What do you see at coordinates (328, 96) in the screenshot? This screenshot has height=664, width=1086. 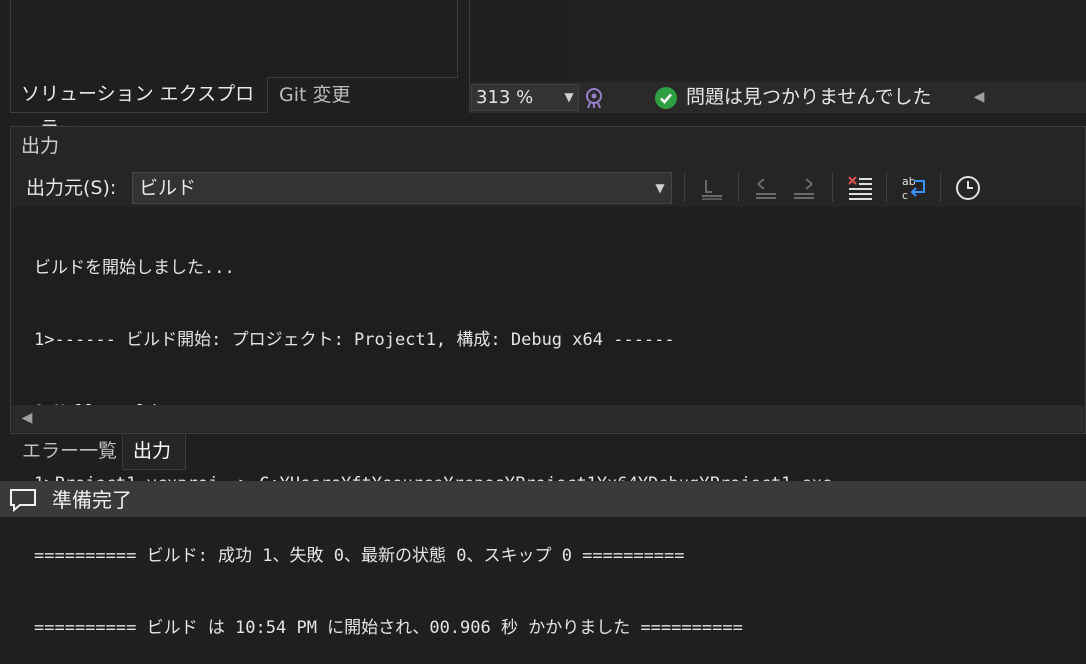 I see `tab-git-changes: Git 変更` at bounding box center [328, 96].